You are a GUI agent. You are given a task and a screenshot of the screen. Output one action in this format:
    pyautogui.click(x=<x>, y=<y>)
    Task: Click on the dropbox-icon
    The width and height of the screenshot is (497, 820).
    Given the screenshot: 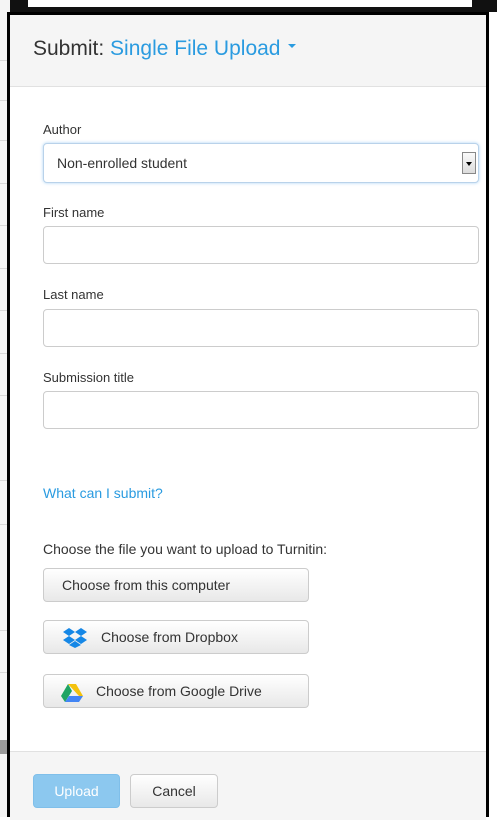 What is the action you would take?
    pyautogui.click(x=75, y=638)
    